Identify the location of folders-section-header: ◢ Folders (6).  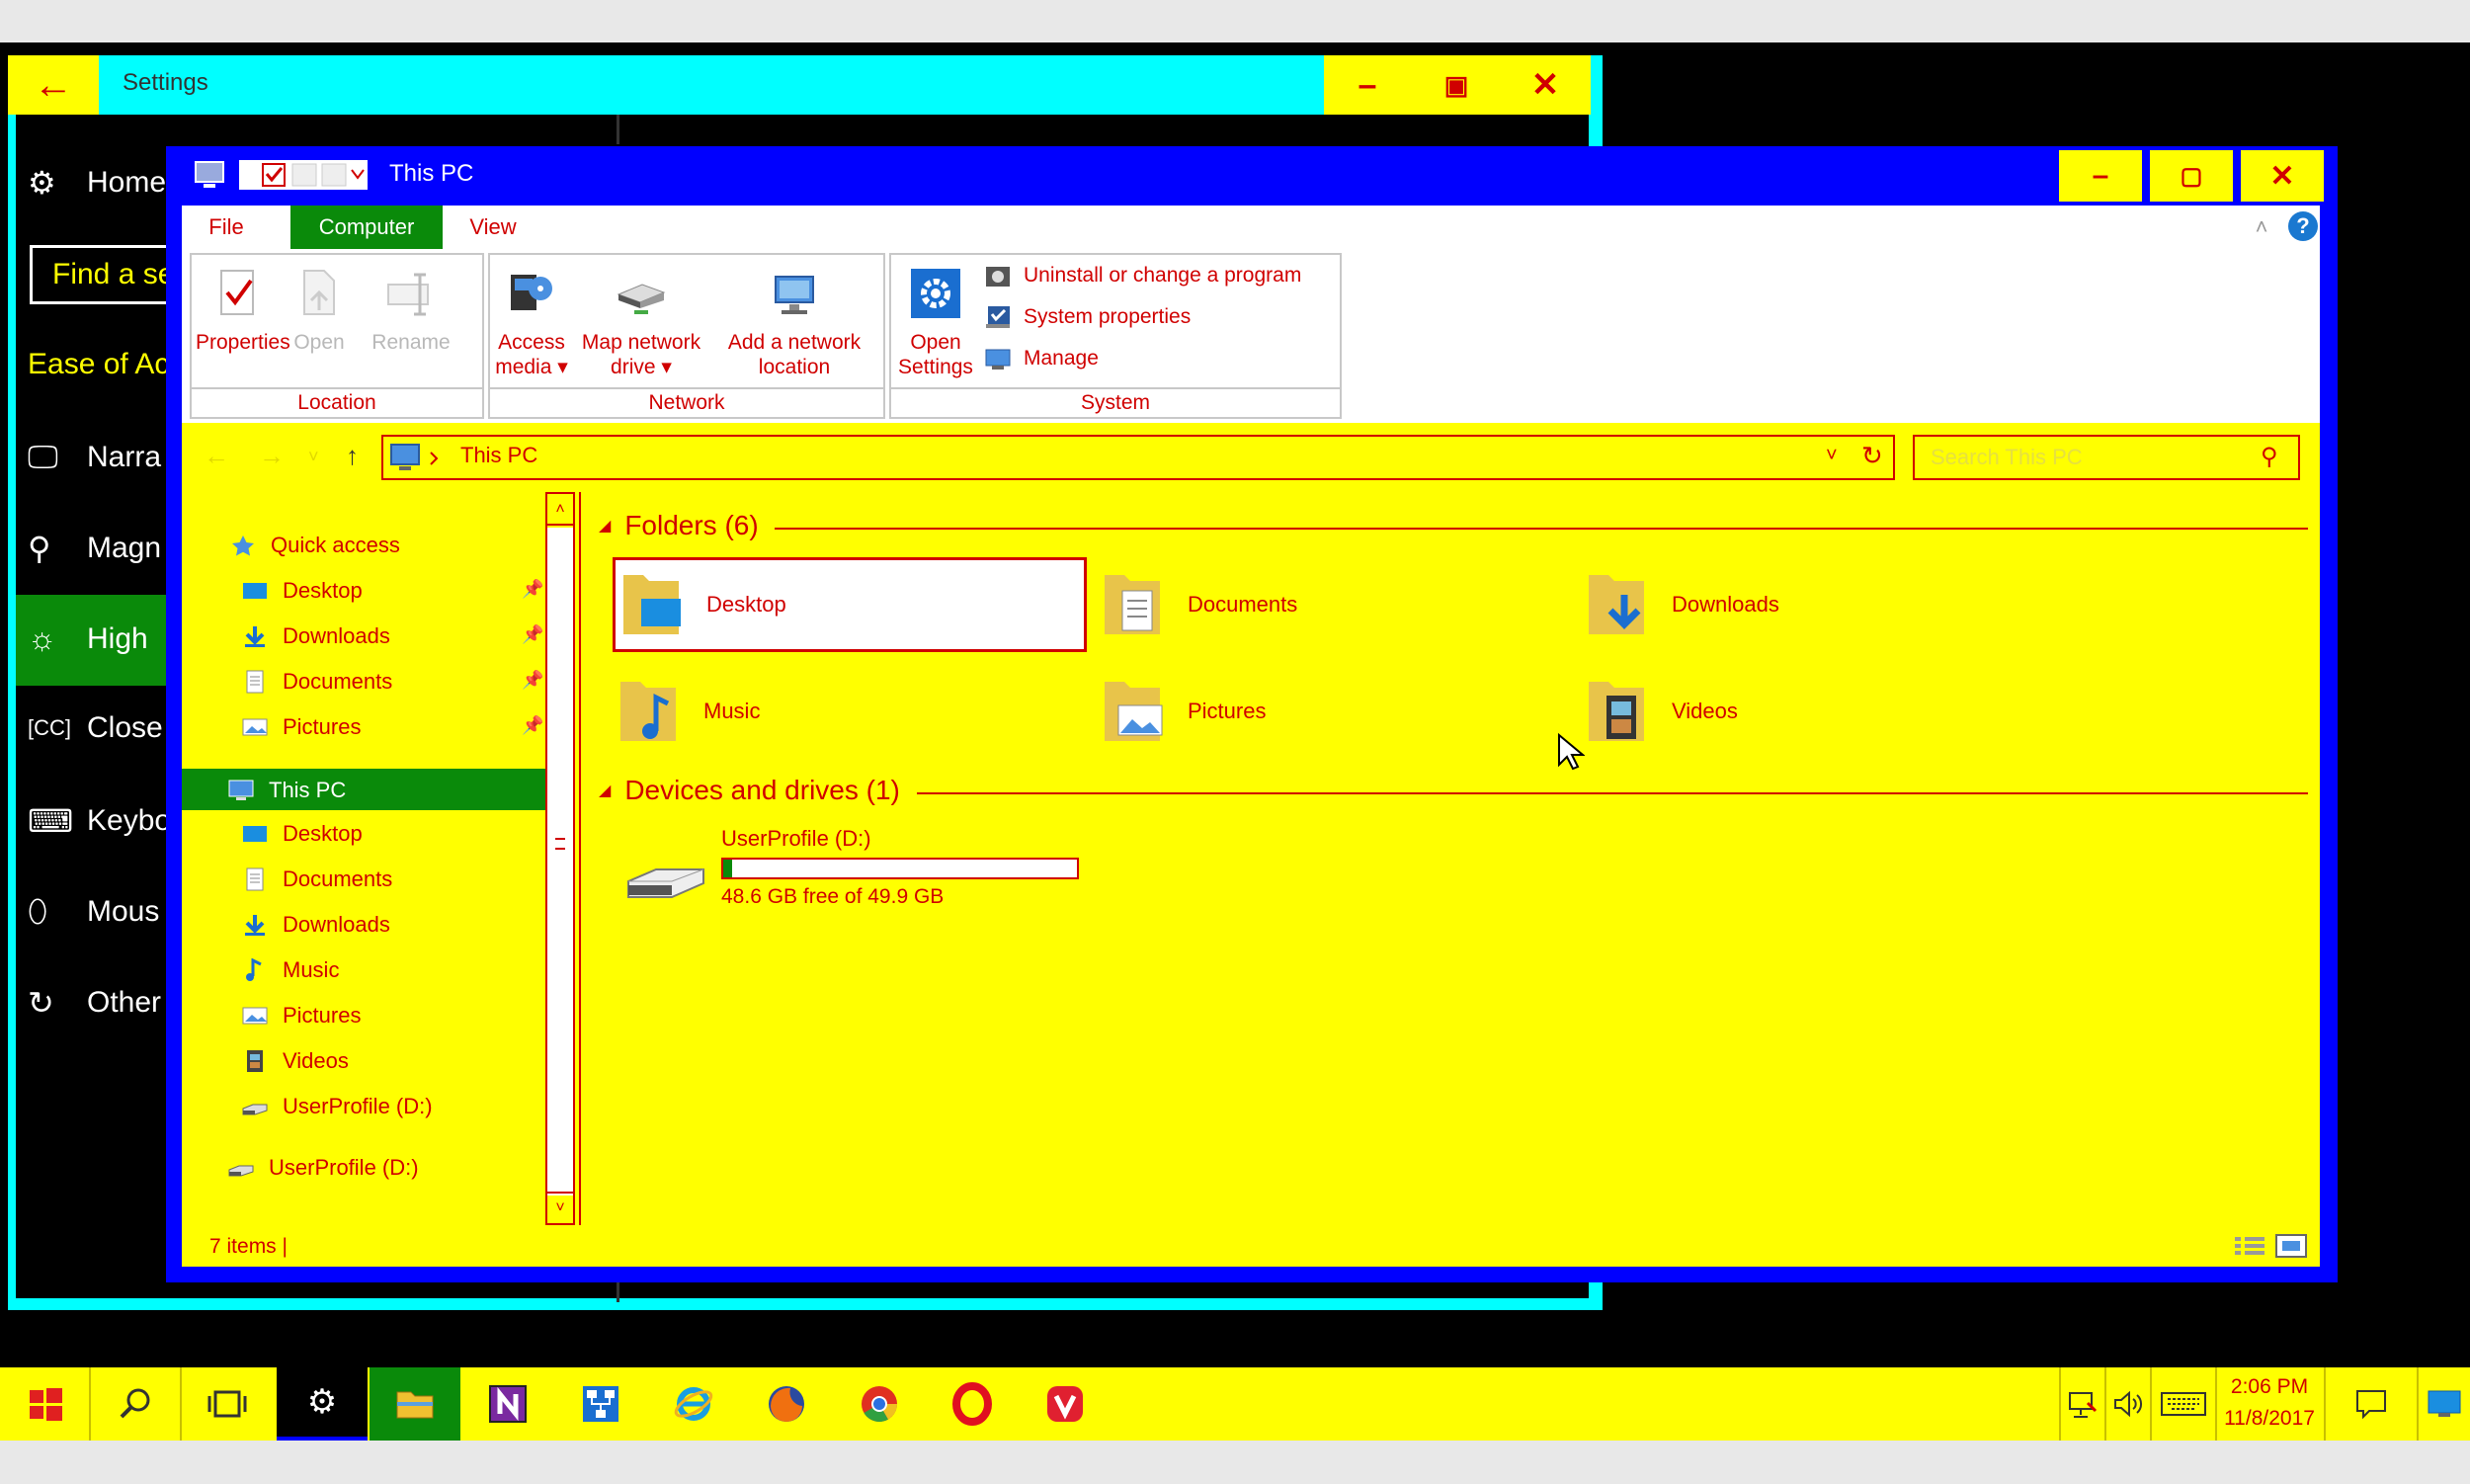
(679, 525).